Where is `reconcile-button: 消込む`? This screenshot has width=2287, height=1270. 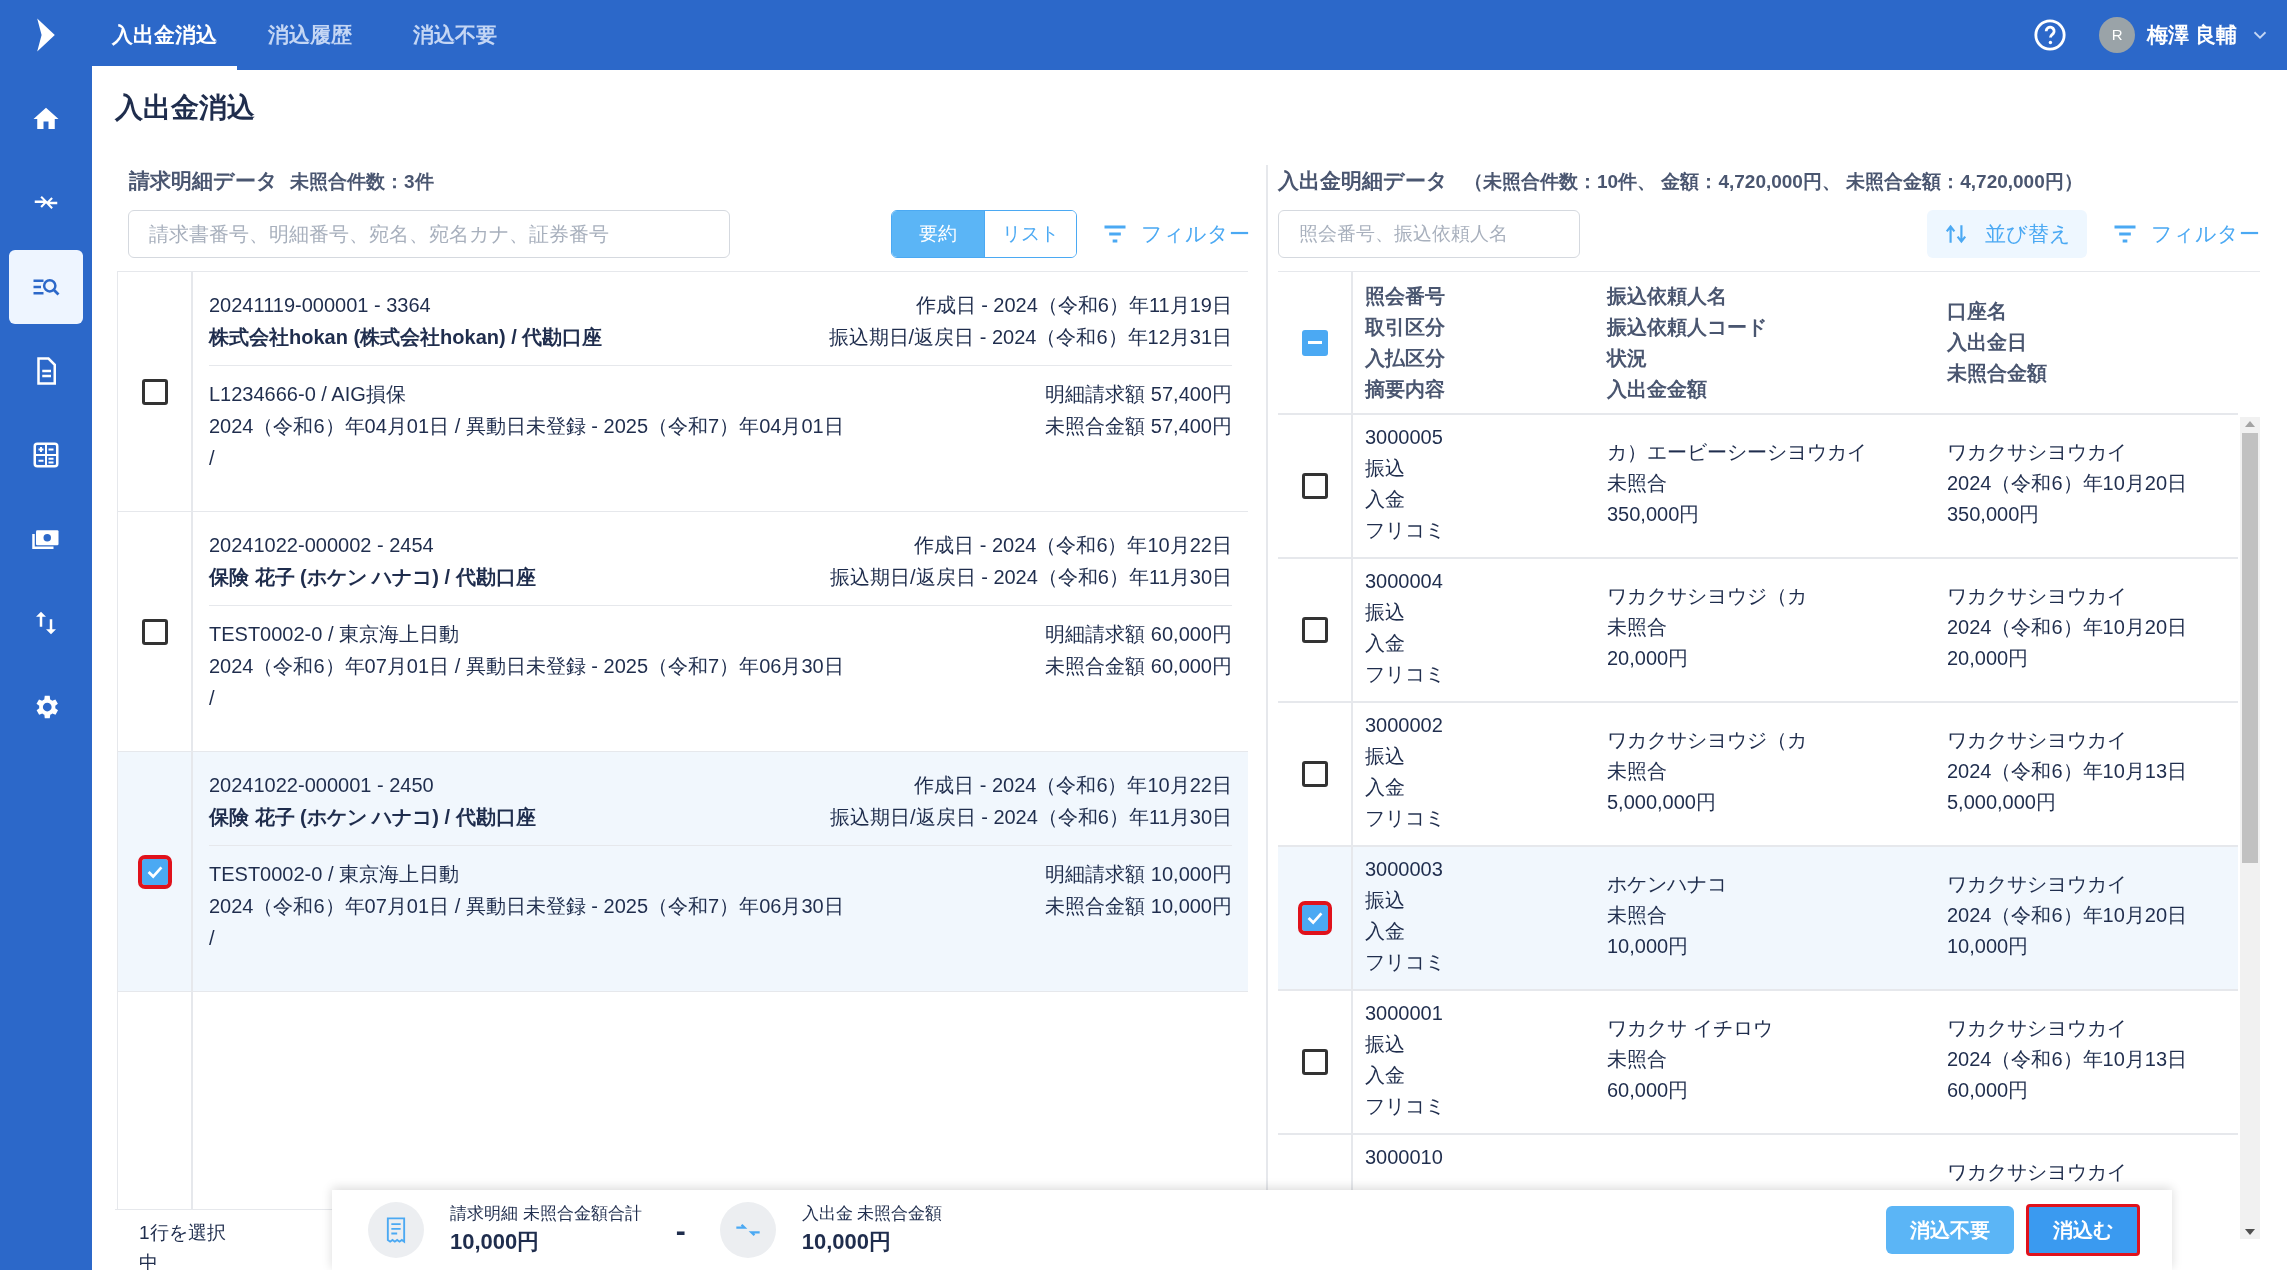 reconcile-button: 消込む is located at coordinates (2083, 1230).